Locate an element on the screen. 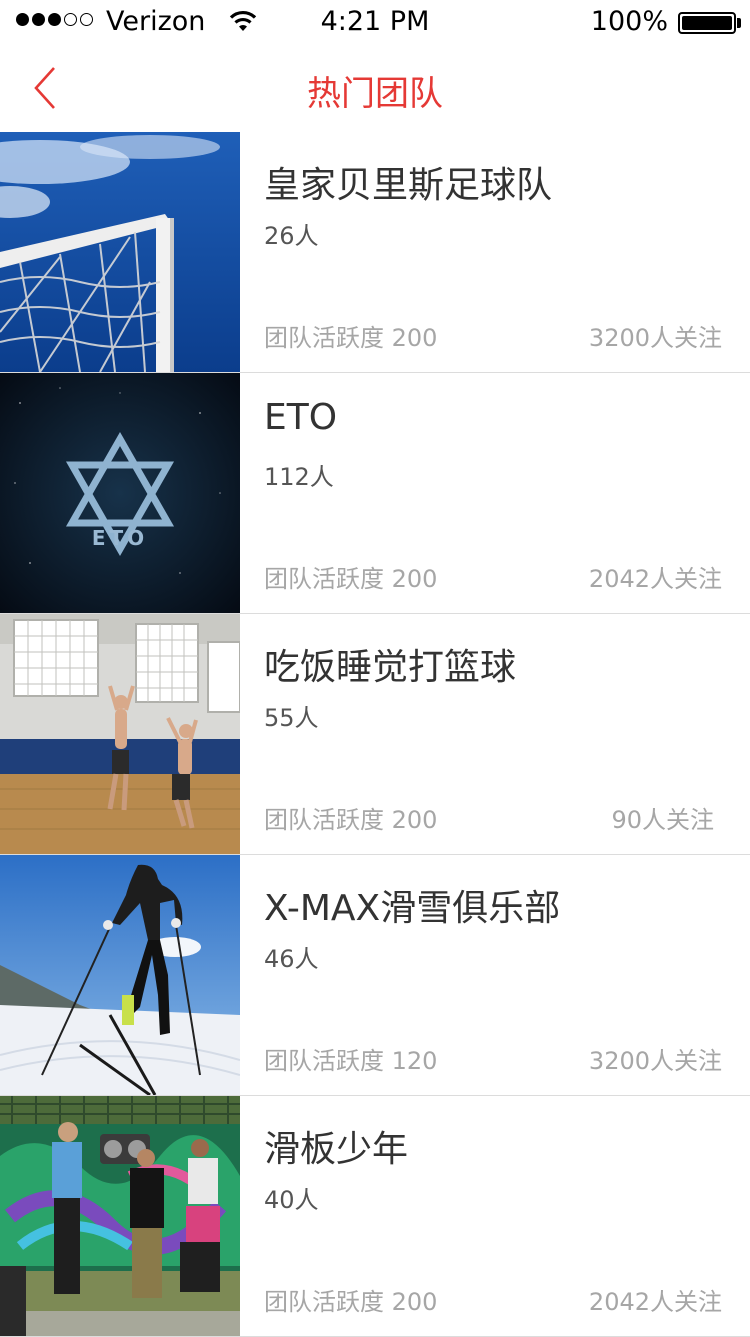 This screenshot has height=1337, width=750. battery-icon is located at coordinates (707, 23).